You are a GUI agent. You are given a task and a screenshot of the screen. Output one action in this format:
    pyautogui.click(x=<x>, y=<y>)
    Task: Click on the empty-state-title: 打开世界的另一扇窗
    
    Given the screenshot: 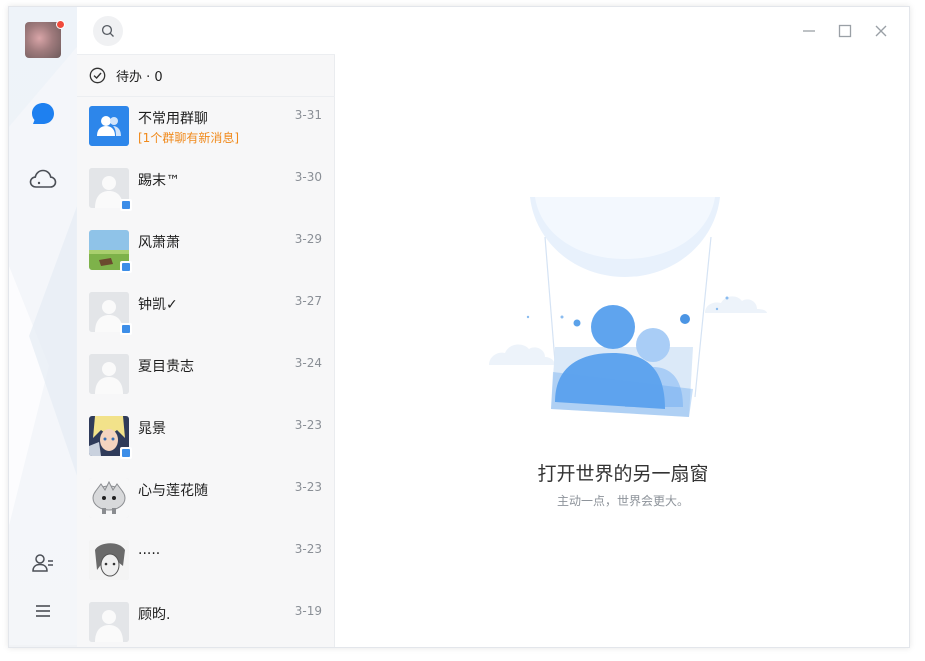 What is the action you would take?
    pyautogui.click(x=623, y=474)
    